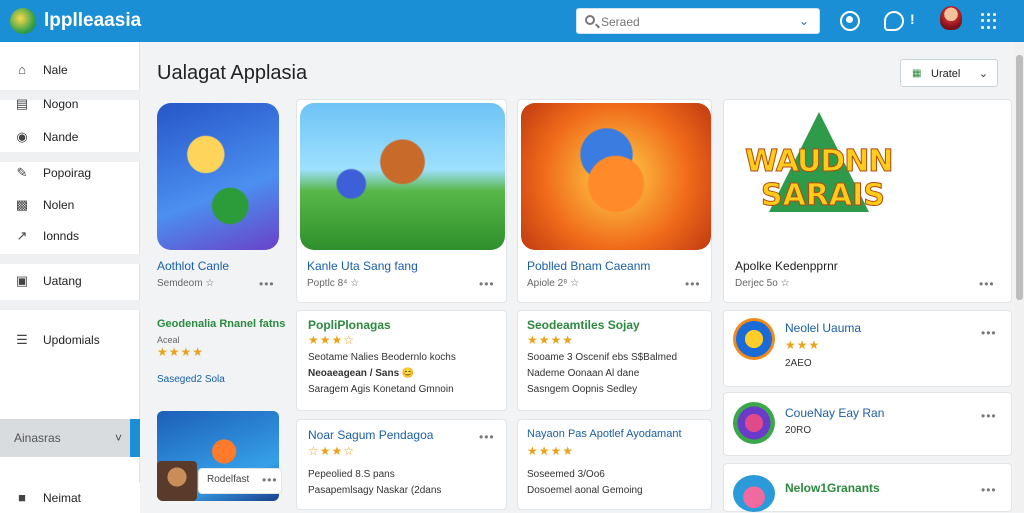 This screenshot has height=513, width=1024. What do you see at coordinates (37, 438) in the screenshot?
I see `sidebar-selector-label: Ainasras` at bounding box center [37, 438].